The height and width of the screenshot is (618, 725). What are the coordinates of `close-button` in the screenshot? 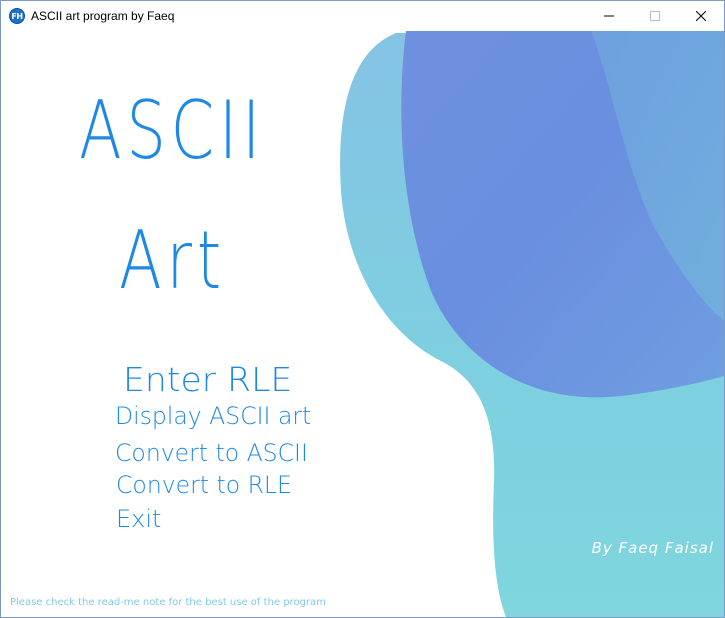 It's located at (701, 16).